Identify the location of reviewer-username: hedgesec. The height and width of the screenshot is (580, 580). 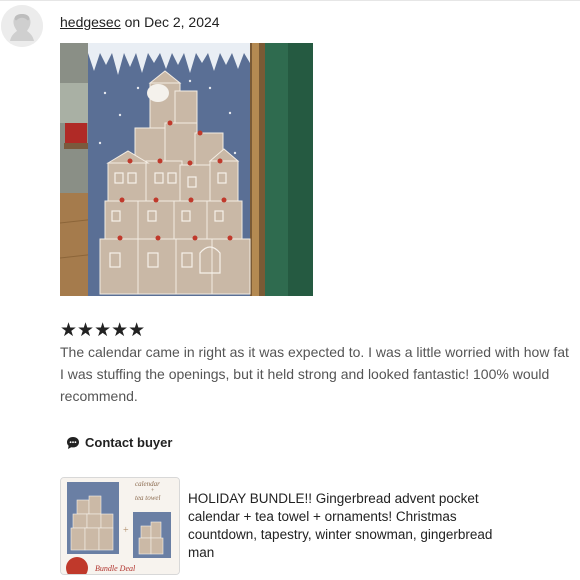
(90, 22).